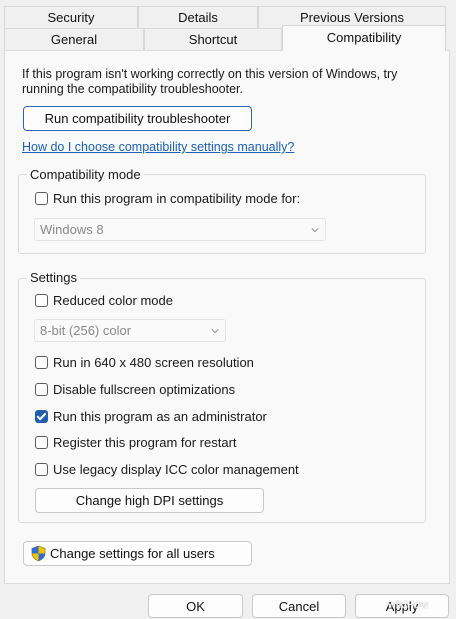 This screenshot has width=456, height=619. Describe the element at coordinates (198, 17) in the screenshot. I see `tab-details: Details` at that location.